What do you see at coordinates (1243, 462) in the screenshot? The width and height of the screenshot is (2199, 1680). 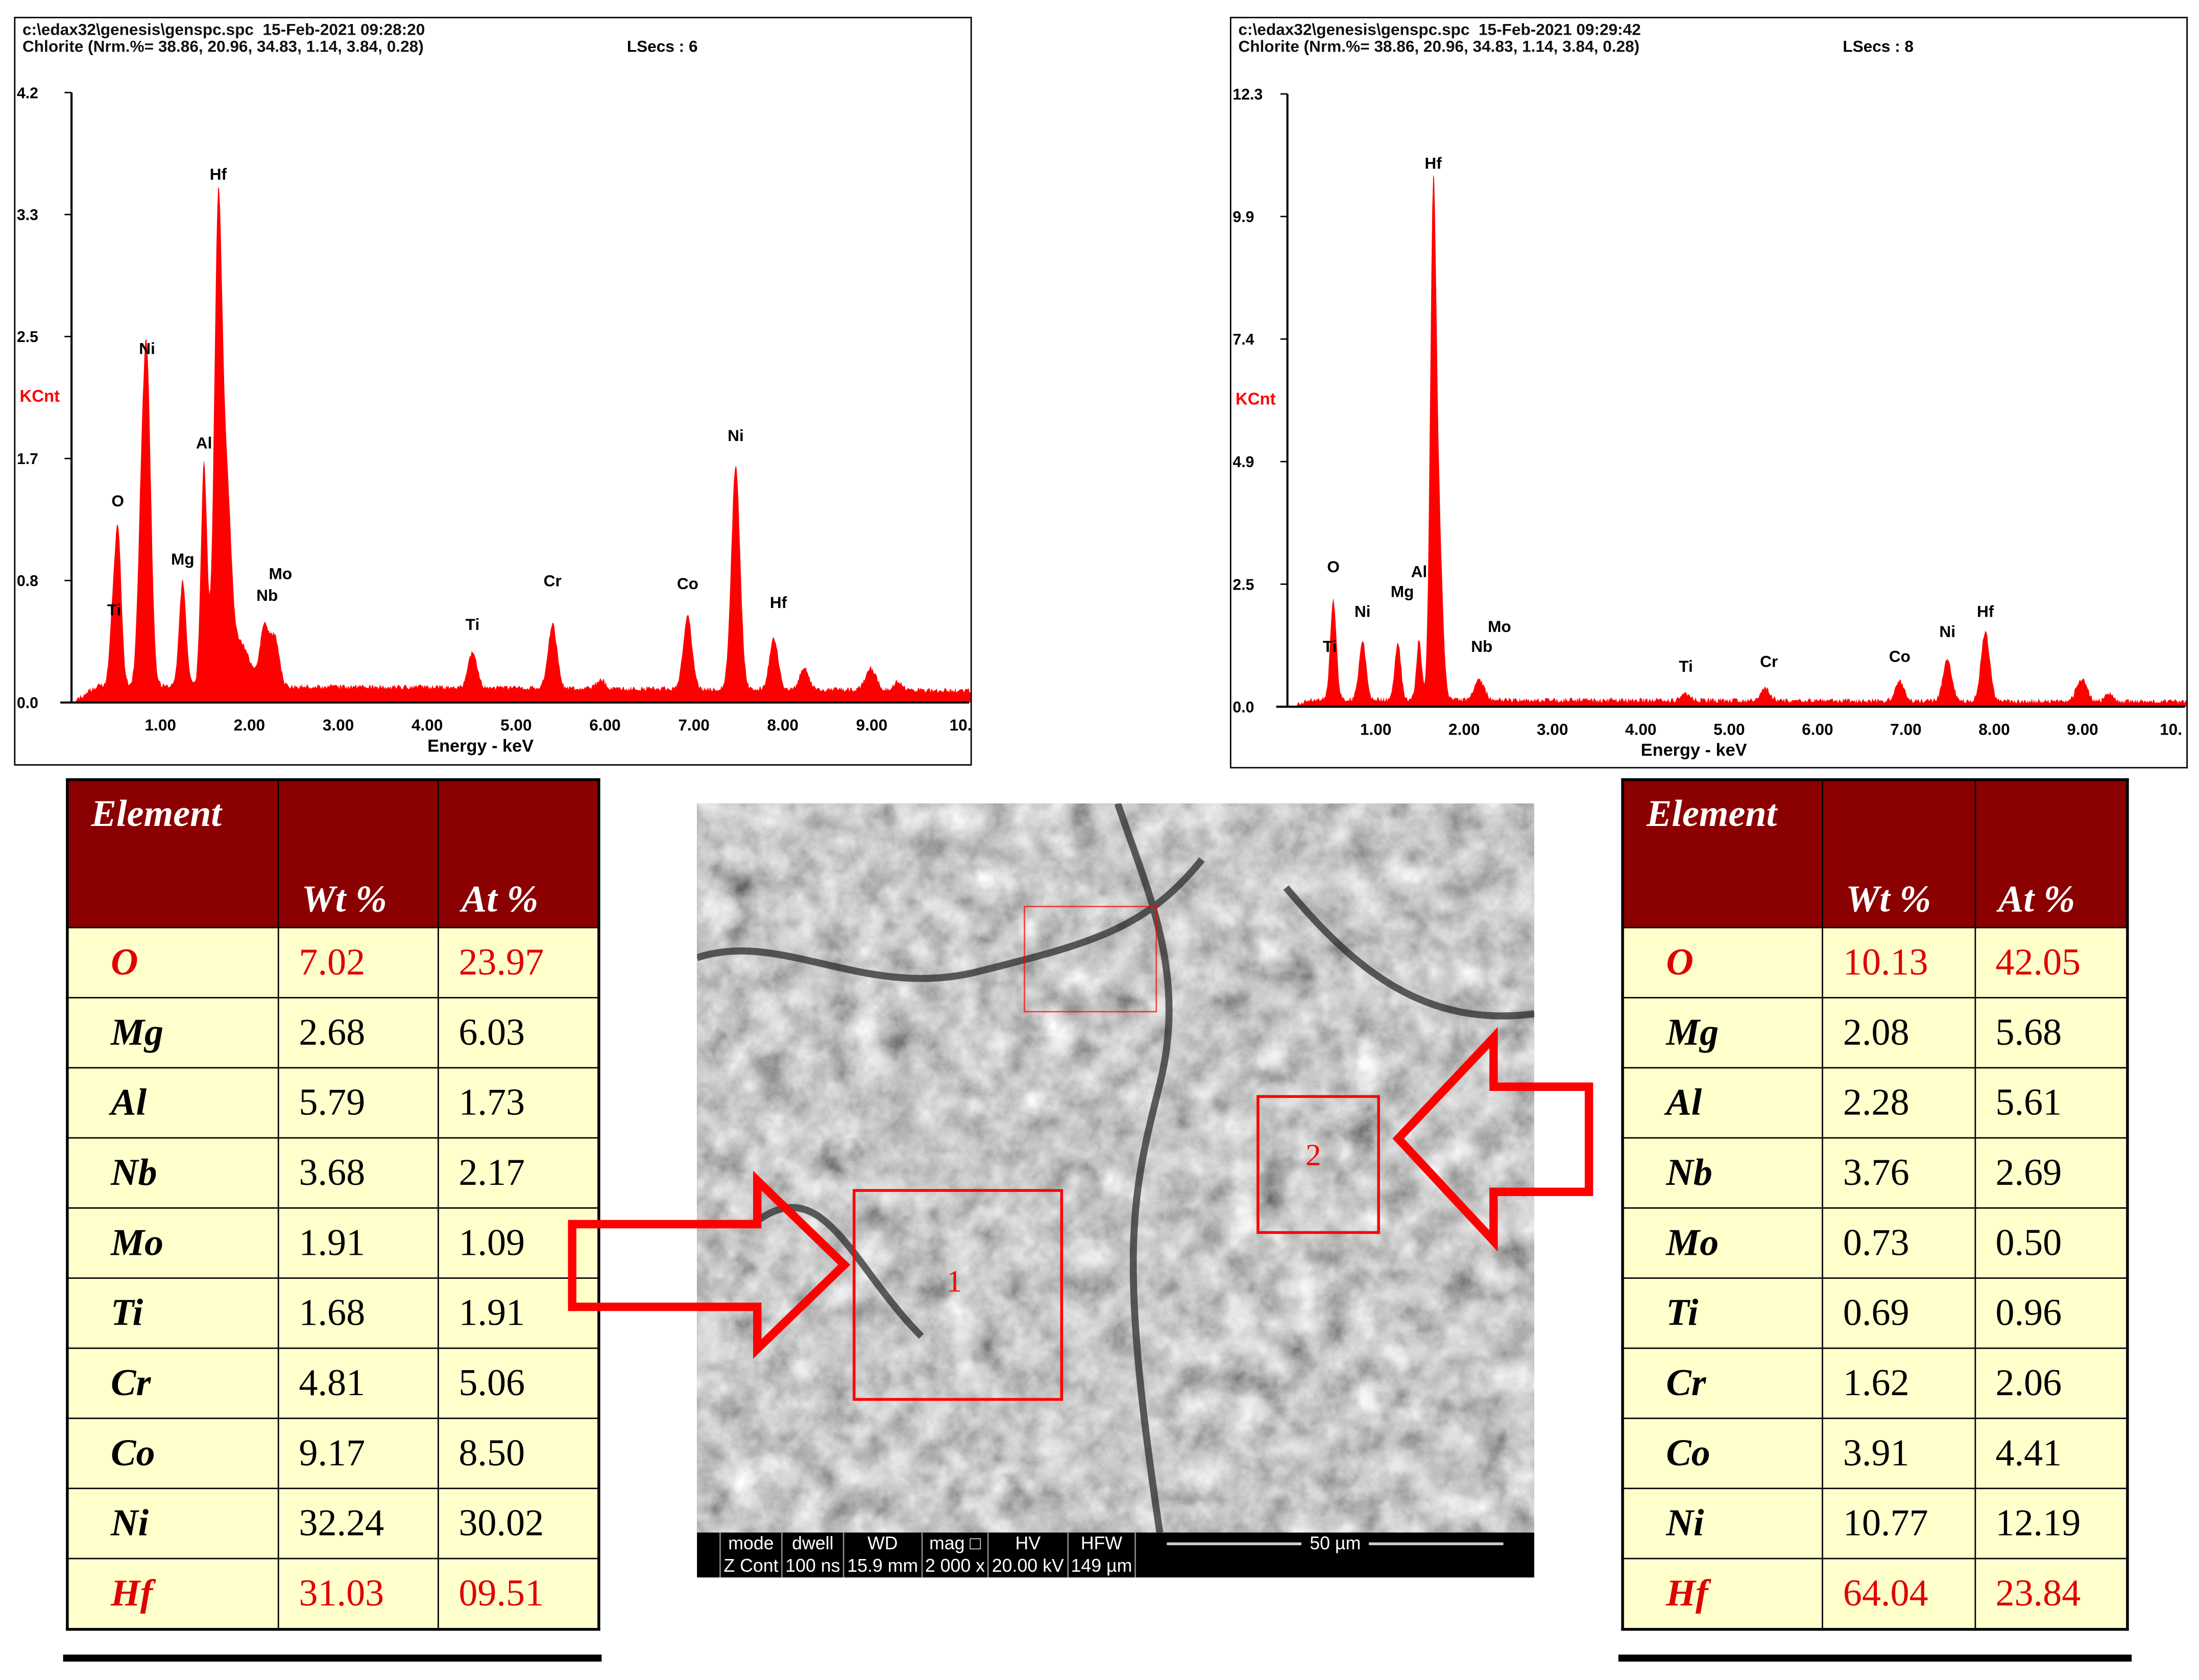 I see `y-tick-label: 4.9` at bounding box center [1243, 462].